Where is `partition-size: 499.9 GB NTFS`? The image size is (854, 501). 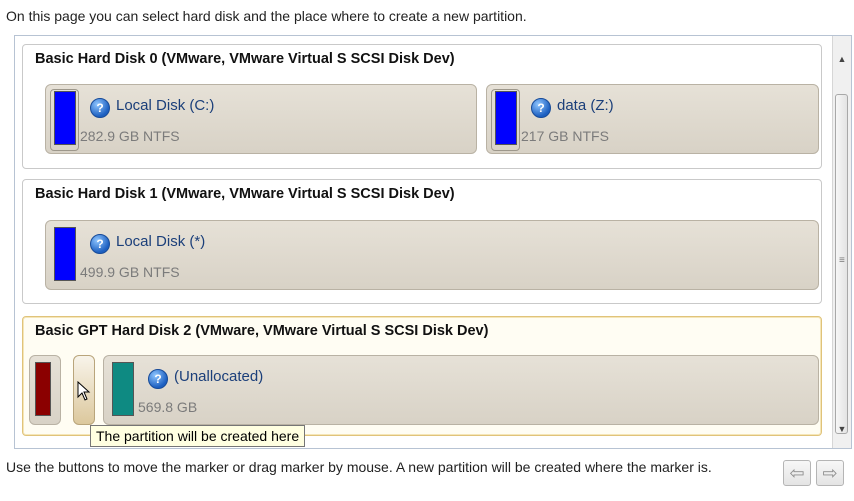 partition-size: 499.9 GB NTFS is located at coordinates (130, 272).